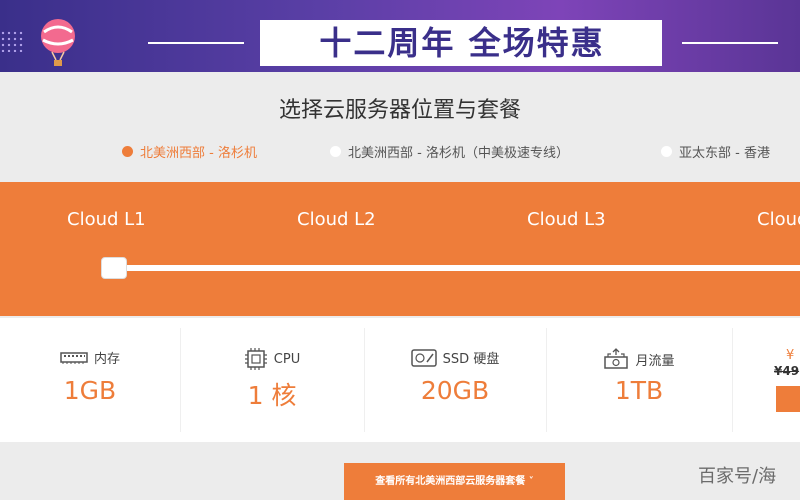 Image resolution: width=800 pixels, height=500 pixels. I want to click on region-option-hk: 亚太东部 - 香港, so click(715, 151).